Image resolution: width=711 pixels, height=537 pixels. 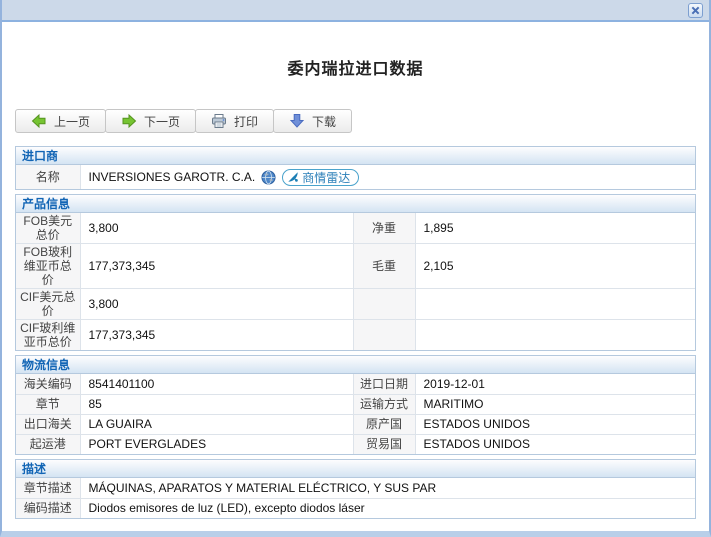 I want to click on field-value: 85, so click(x=216, y=404).